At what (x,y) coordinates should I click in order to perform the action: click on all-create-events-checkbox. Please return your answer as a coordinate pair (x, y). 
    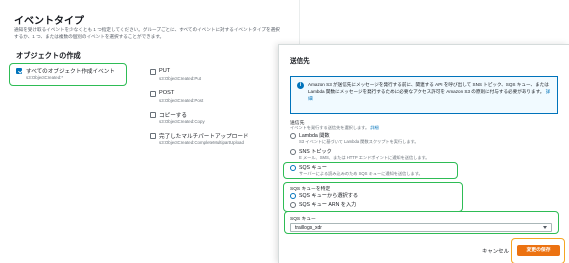
    Looking at the image, I should click on (19, 71).